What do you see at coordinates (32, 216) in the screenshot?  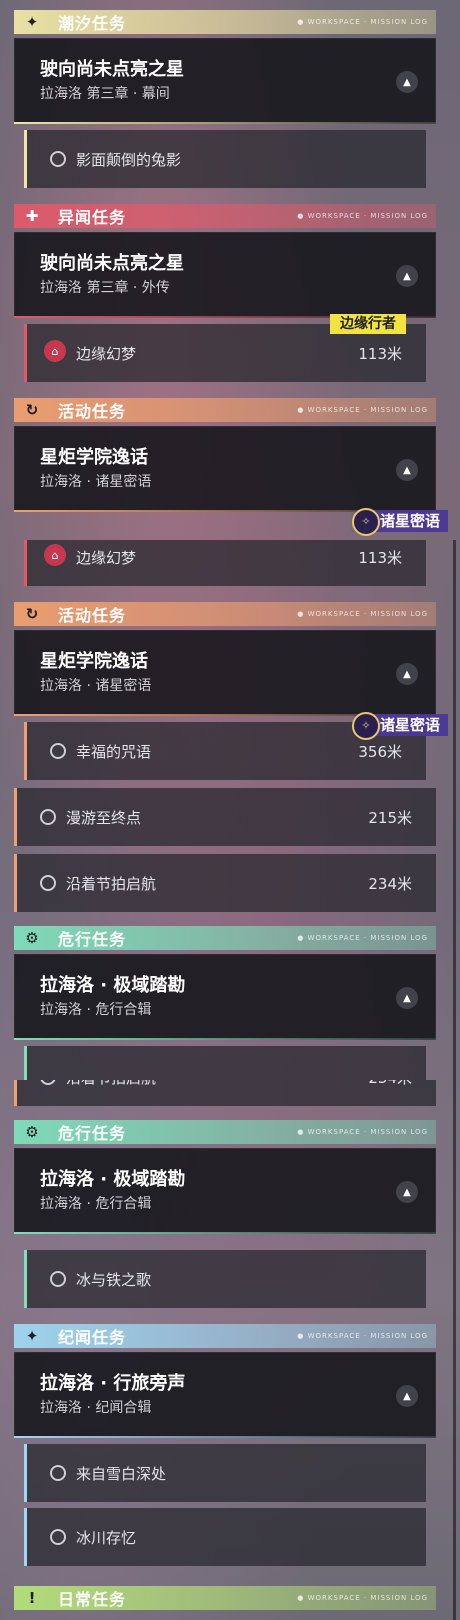 I see `sparkle-plus-icon: ✚` at bounding box center [32, 216].